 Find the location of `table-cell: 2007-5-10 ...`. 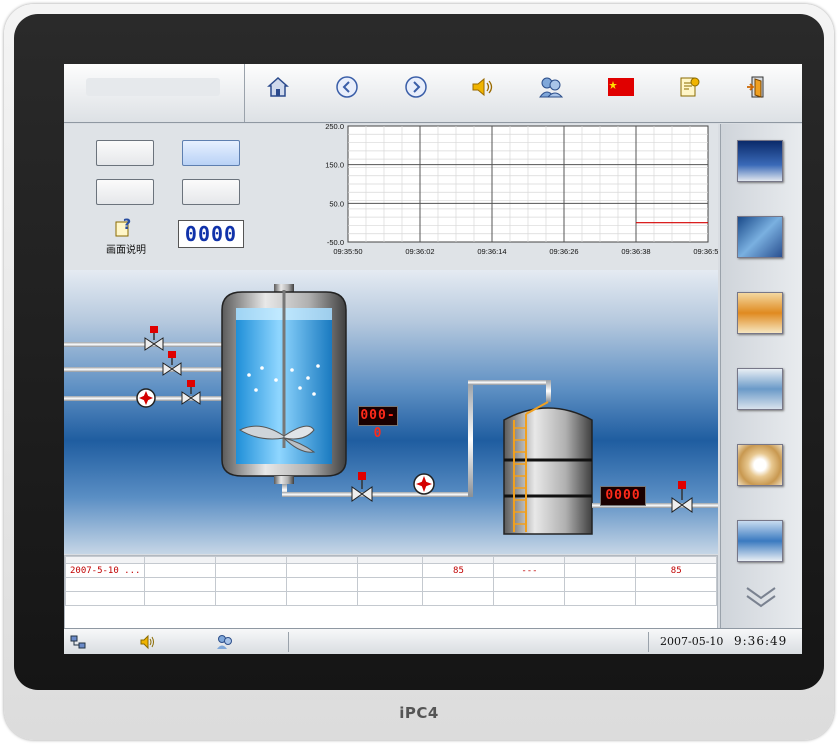

table-cell: 2007-5-10 ... is located at coordinates (105, 570).